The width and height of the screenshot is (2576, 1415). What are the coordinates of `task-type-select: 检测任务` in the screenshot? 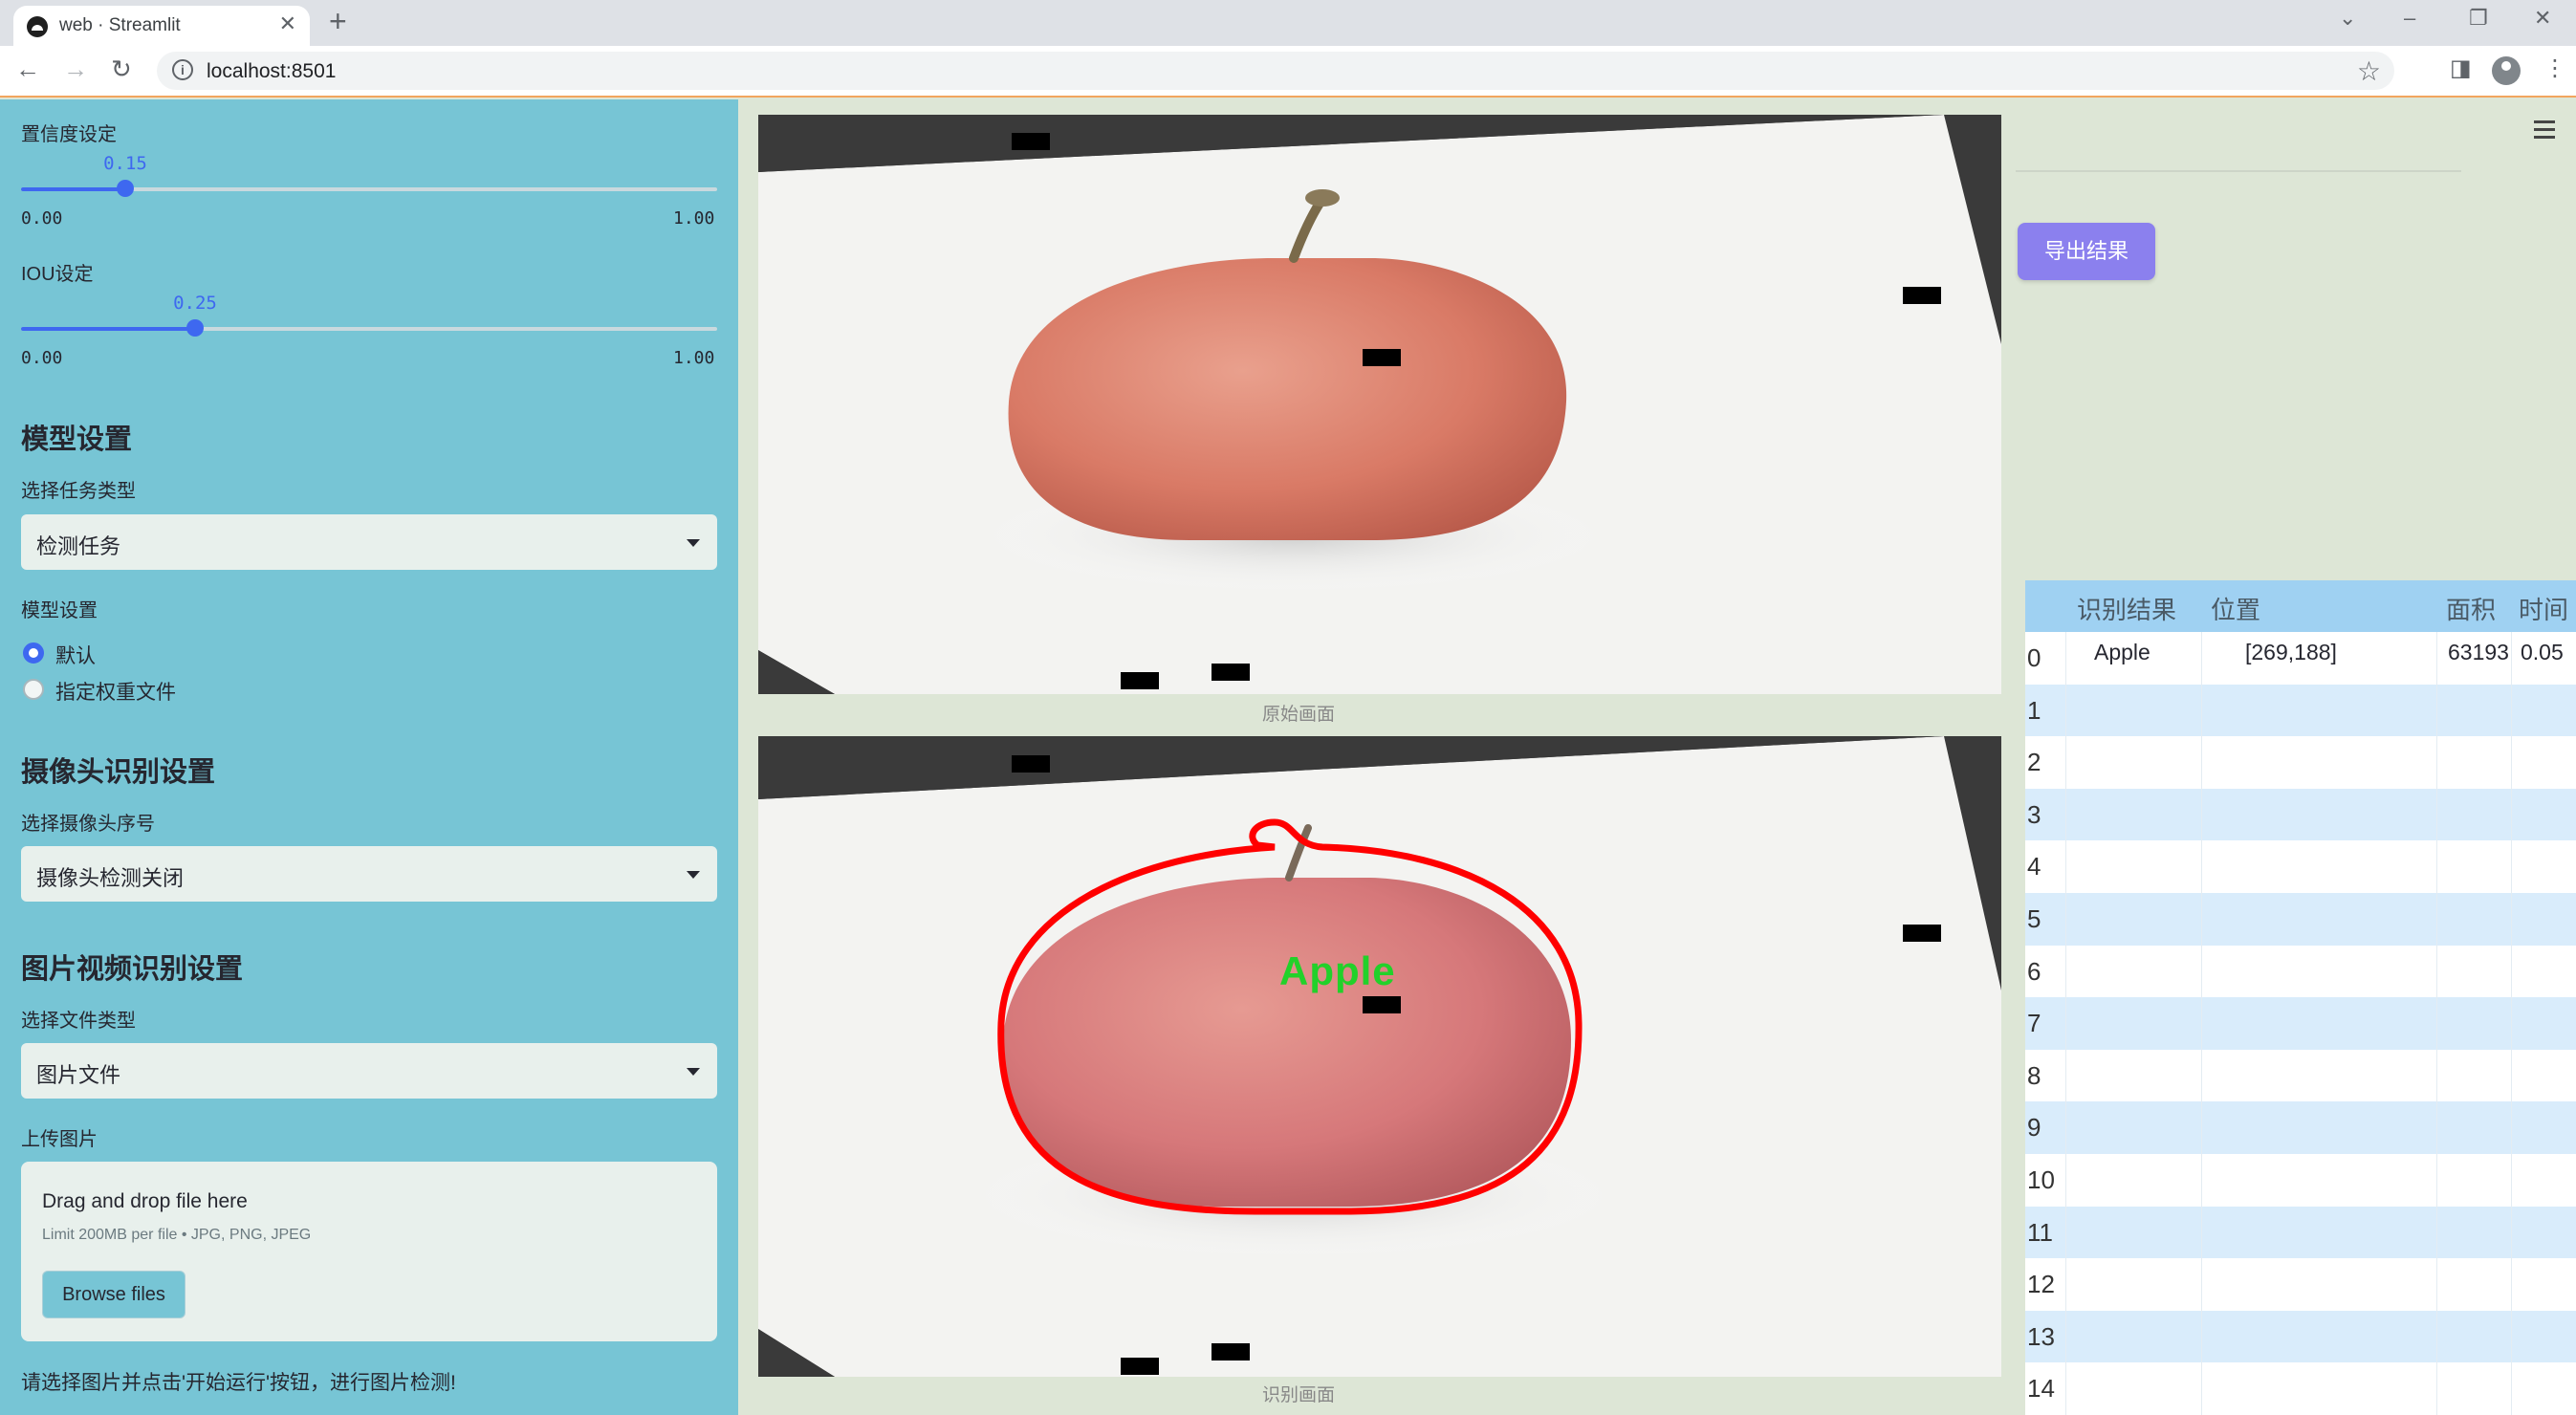 It's located at (369, 542).